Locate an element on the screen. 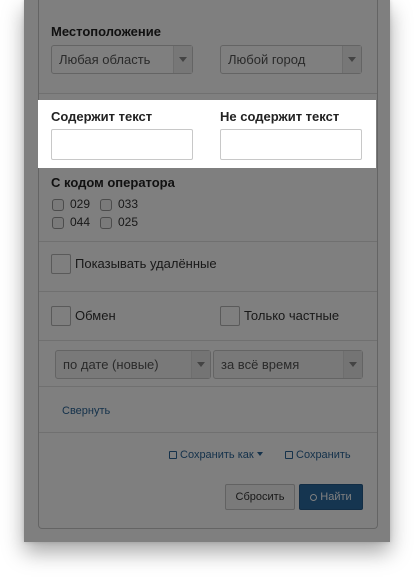 The width and height of the screenshot is (414, 582). caret-down-icon is located at coordinates (259, 454).